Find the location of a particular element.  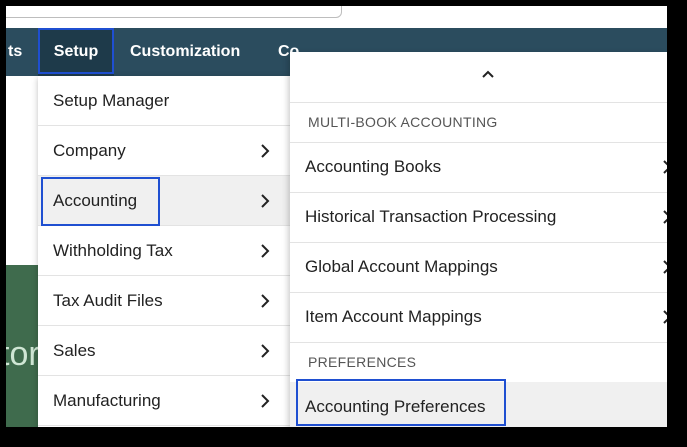

menu-item-label: Manufacturing is located at coordinates (107, 400).